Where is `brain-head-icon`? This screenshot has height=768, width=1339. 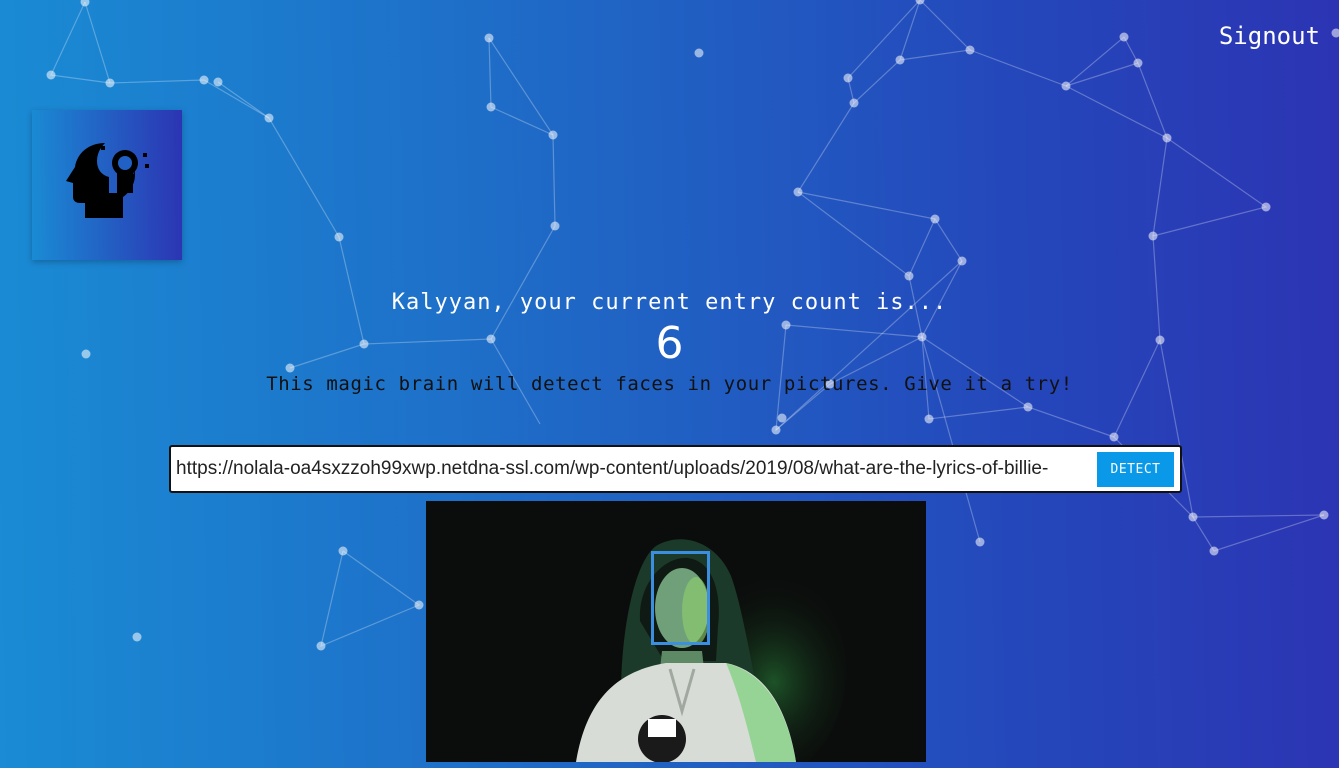
brain-head-icon is located at coordinates (107, 180).